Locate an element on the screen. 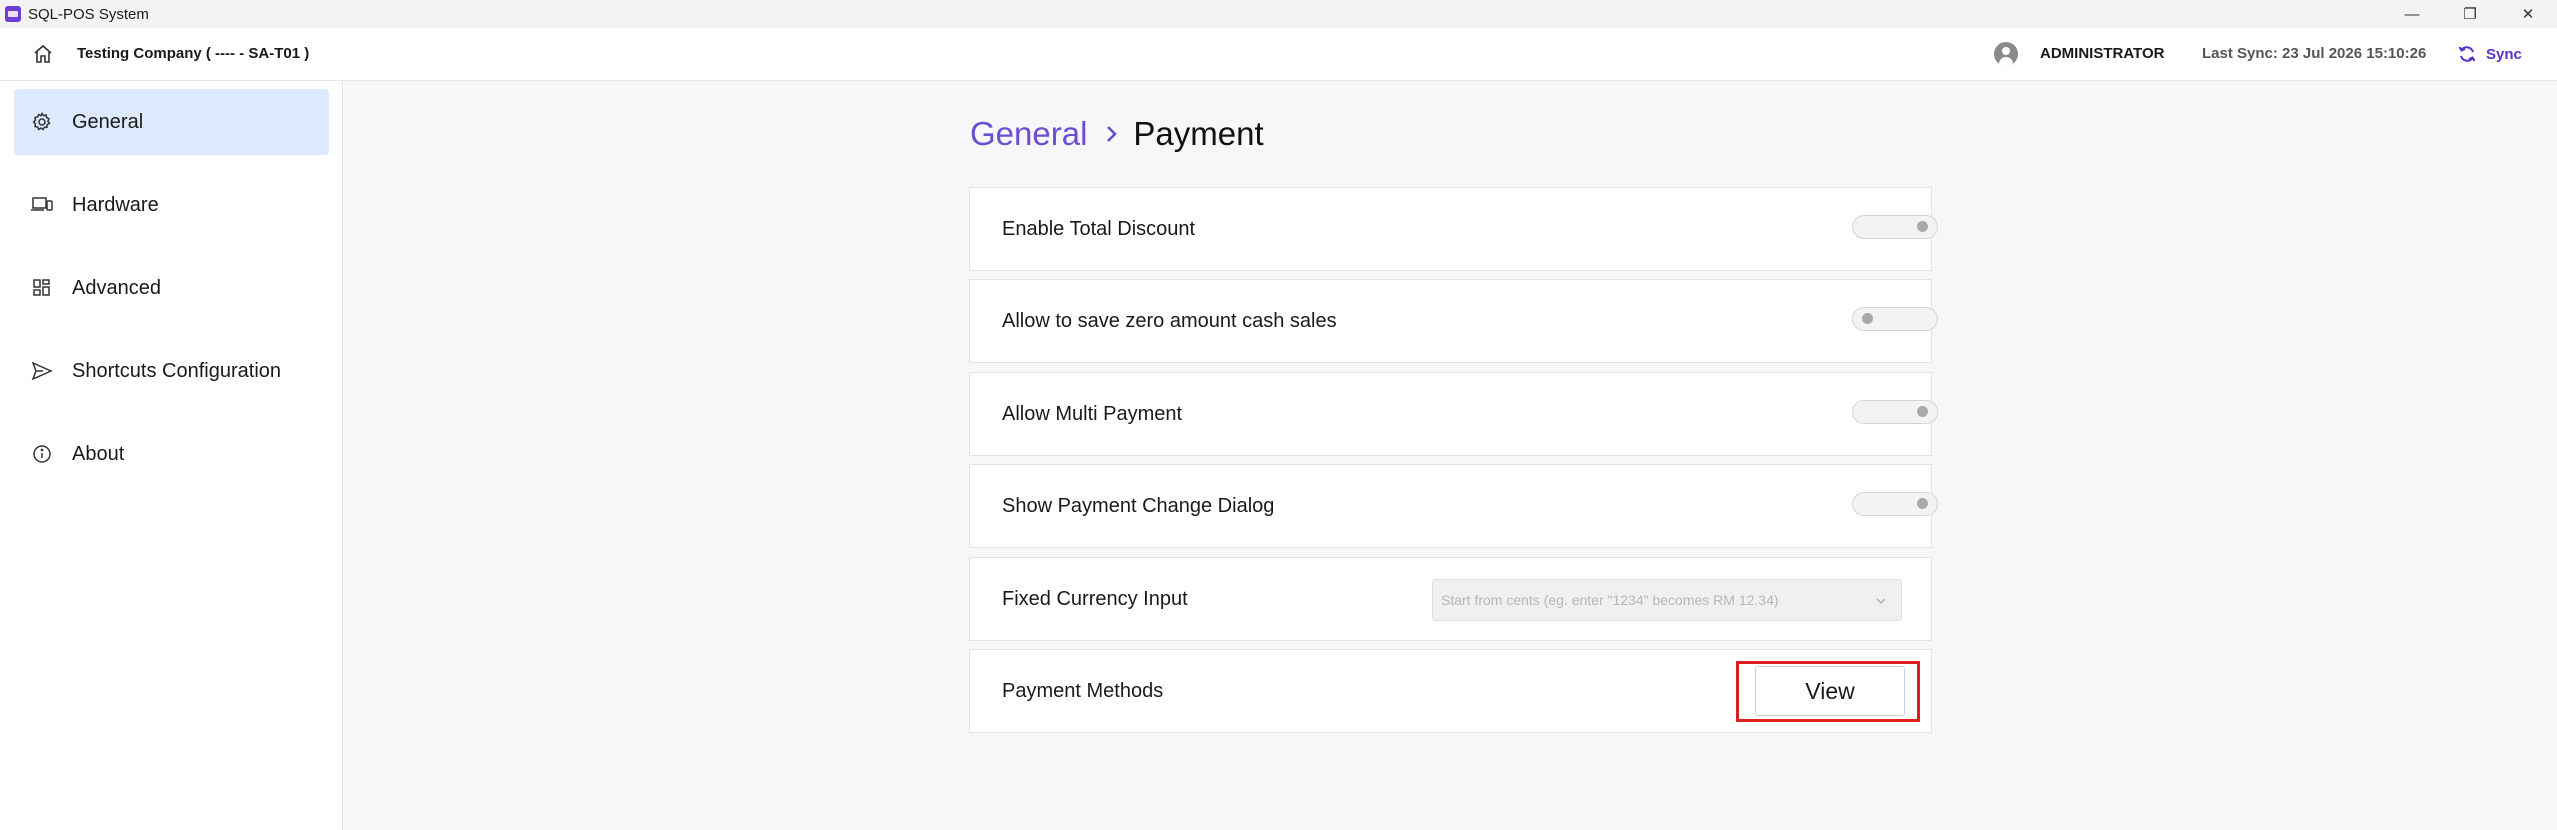 The width and height of the screenshot is (2557, 830). setting-label: Payment Methods is located at coordinates (1083, 691).